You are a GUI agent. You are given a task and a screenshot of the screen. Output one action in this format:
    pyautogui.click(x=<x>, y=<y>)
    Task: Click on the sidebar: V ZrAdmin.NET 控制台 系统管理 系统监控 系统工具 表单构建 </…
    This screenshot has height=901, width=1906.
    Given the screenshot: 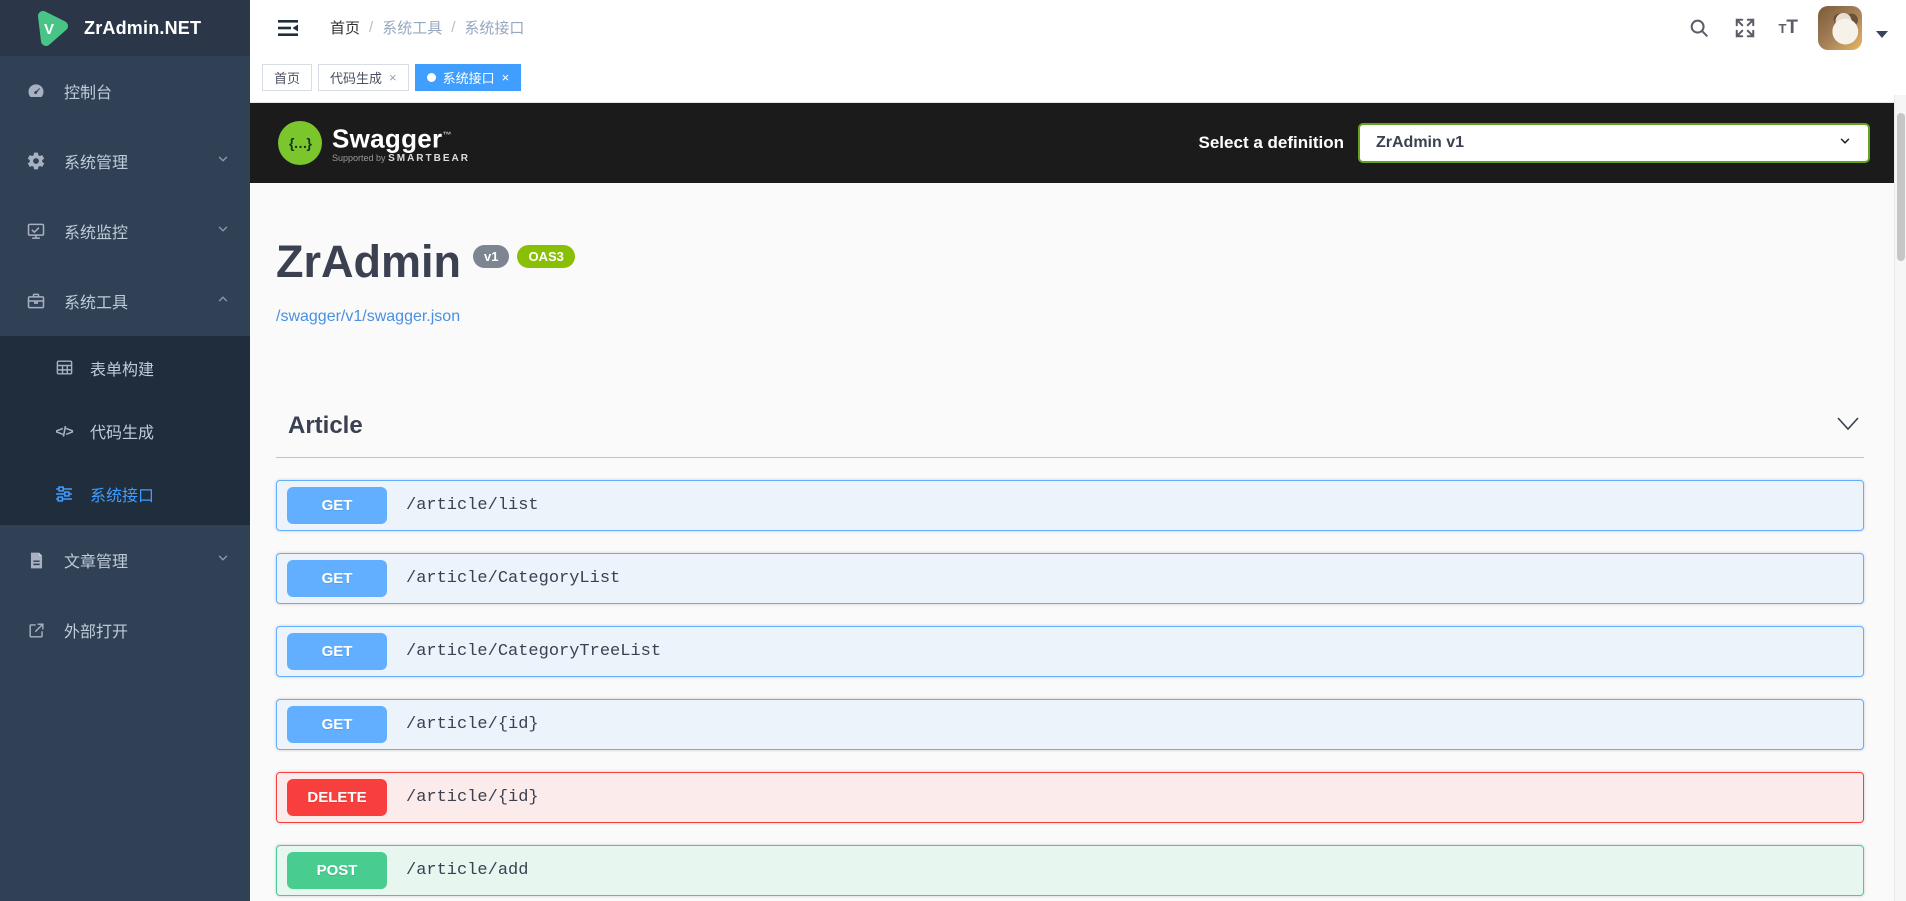 What is the action you would take?
    pyautogui.click(x=125, y=450)
    